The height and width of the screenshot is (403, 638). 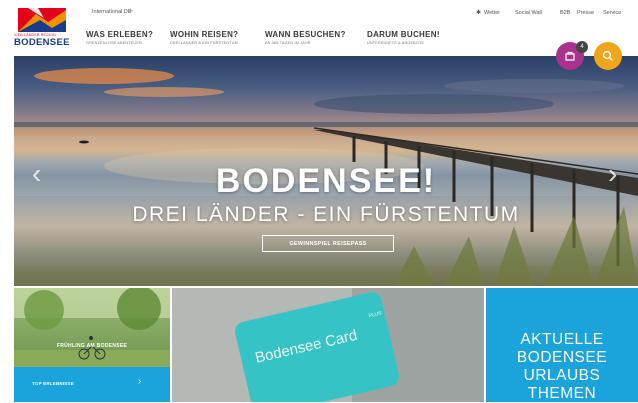 I want to click on card-text: Bodensee Card, so click(x=306, y=346).